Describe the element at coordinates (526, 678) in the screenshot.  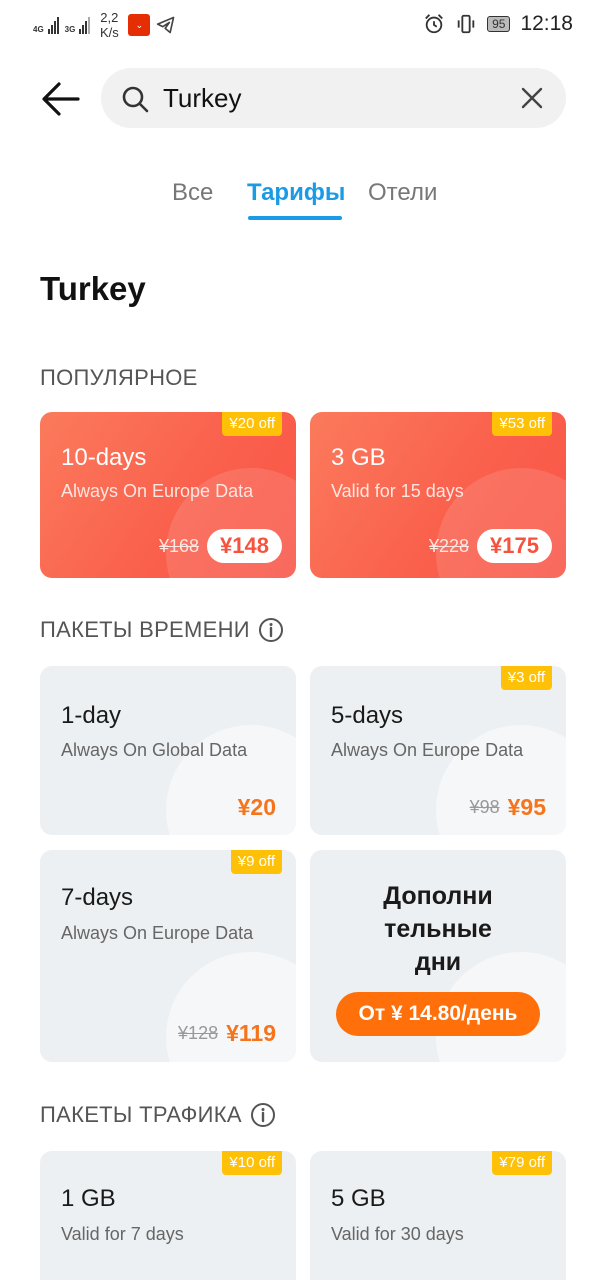
I see `discount-badge: ¥3 off` at that location.